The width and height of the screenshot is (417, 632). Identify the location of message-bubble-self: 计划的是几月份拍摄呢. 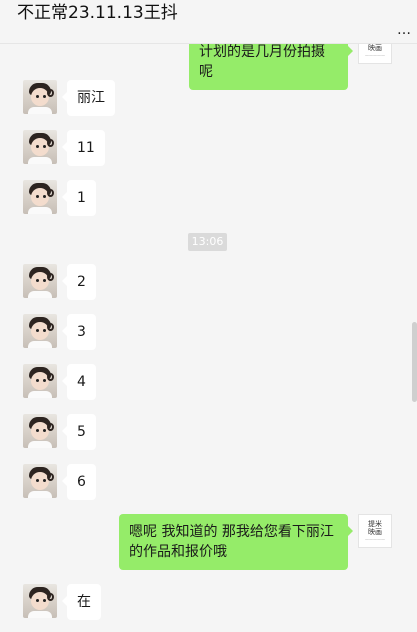
(271, 67).